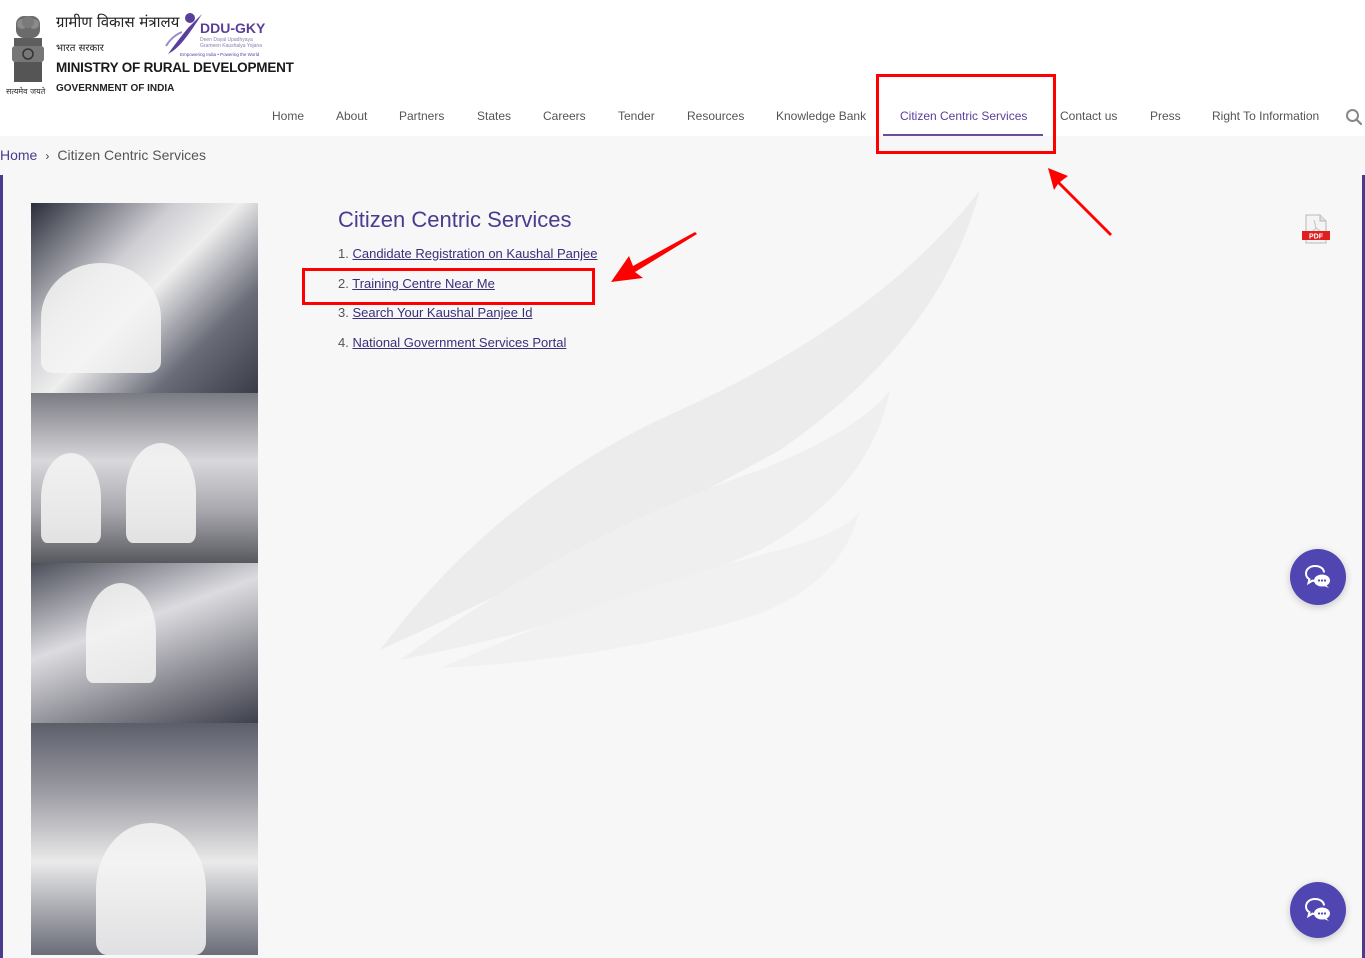 The width and height of the screenshot is (1365, 958). Describe the element at coordinates (1080, 202) in the screenshot. I see `annotation-arrow-icon` at that location.